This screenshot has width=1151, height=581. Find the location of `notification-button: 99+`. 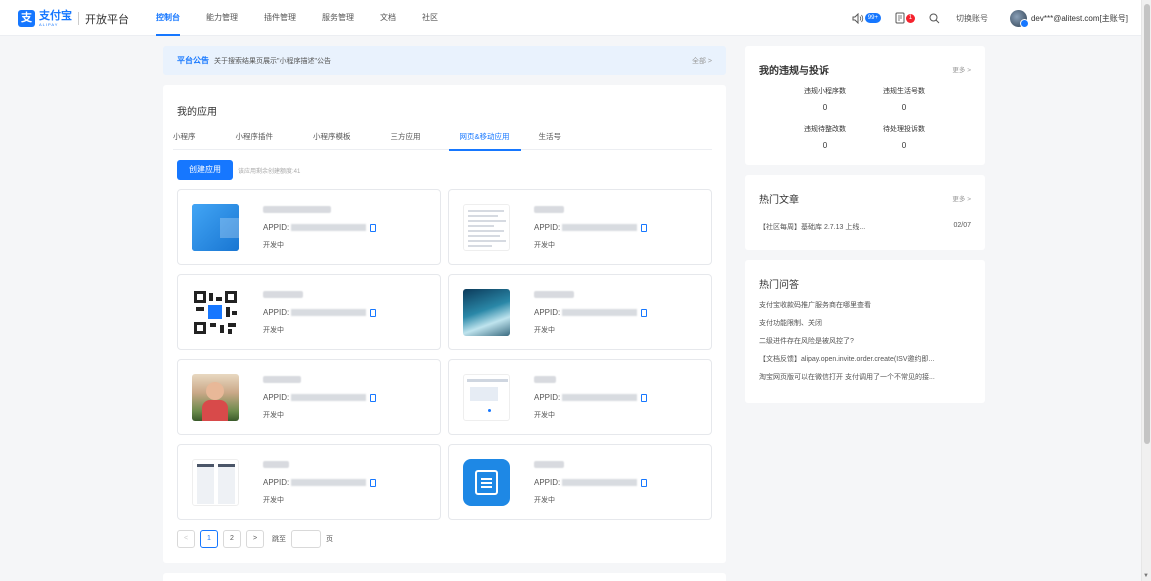

notification-button: 99+ is located at coordinates (866, 18).